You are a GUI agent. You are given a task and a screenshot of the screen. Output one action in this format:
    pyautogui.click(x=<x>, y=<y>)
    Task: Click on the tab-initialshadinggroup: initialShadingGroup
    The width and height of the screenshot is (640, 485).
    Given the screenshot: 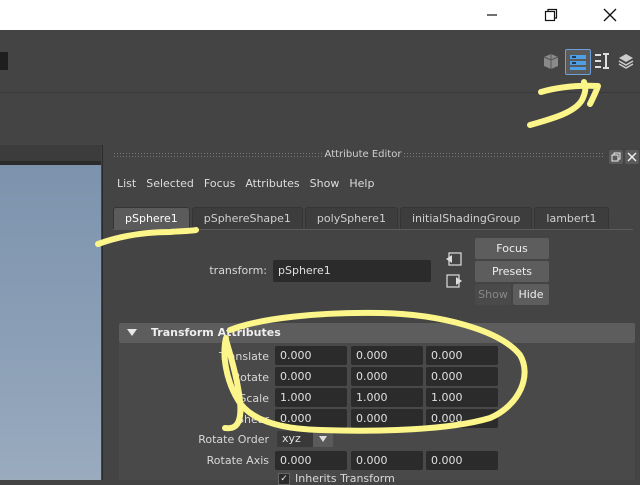 What is the action you would take?
    pyautogui.click(x=466, y=218)
    